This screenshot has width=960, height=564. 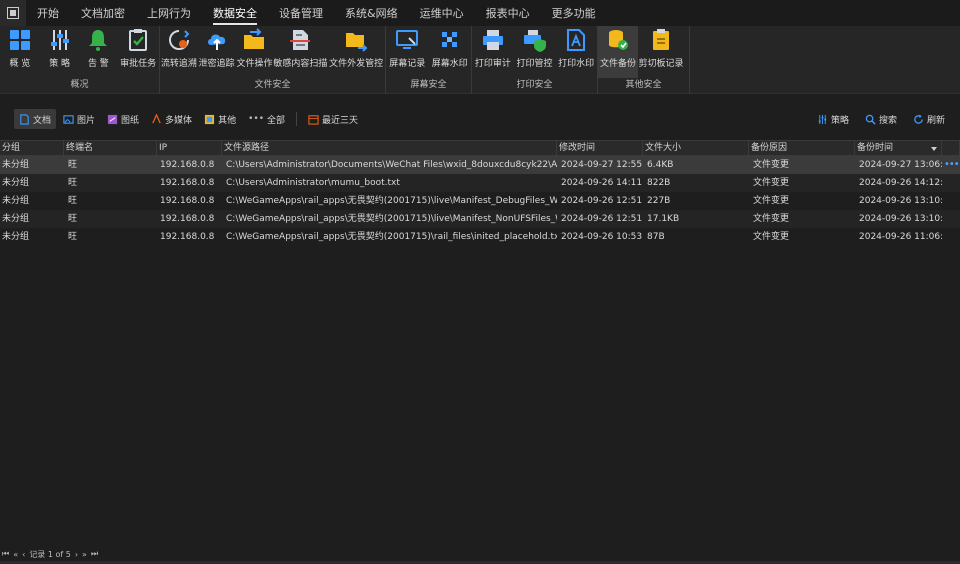 What do you see at coordinates (189, 148) in the screenshot?
I see `col-header-ip: IP` at bounding box center [189, 148].